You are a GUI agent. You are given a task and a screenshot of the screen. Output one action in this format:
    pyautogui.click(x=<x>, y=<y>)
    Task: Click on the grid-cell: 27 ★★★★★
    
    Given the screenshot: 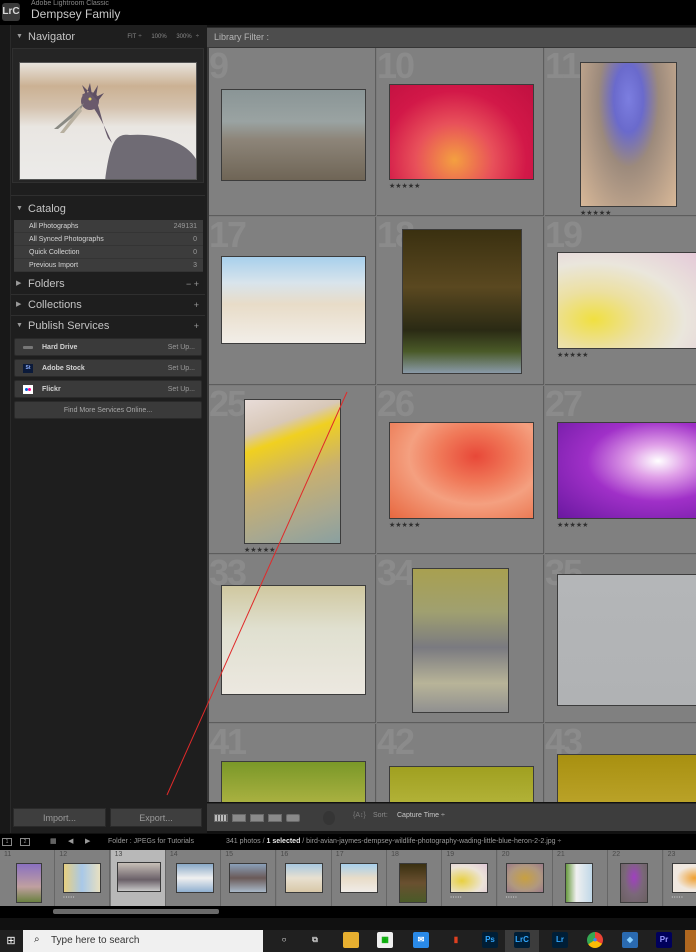 What is the action you would take?
    pyautogui.click(x=620, y=470)
    